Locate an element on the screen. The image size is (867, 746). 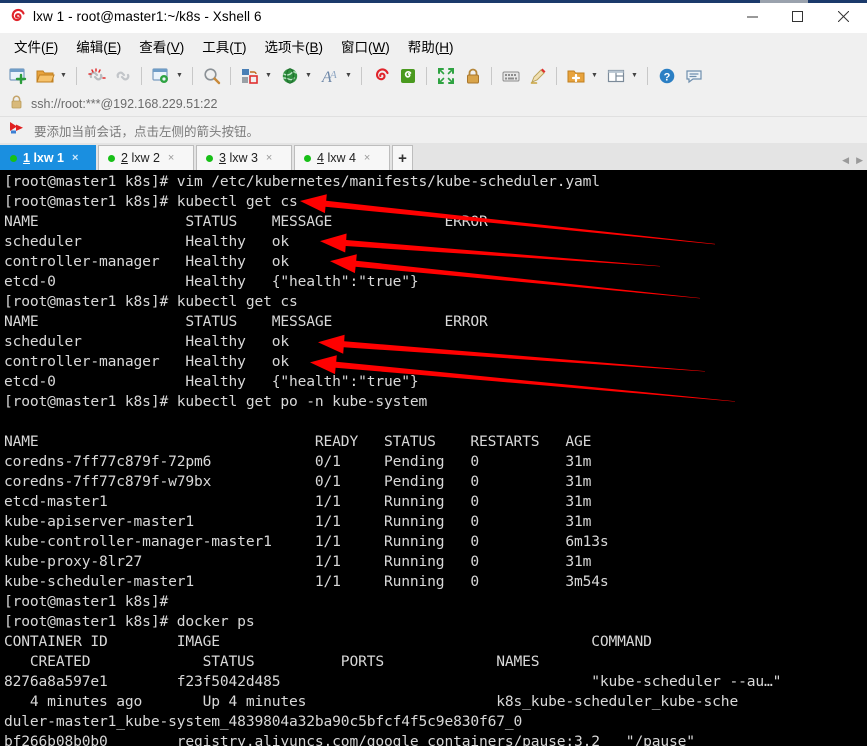
paste-icon is located at coordinates (249, 75).